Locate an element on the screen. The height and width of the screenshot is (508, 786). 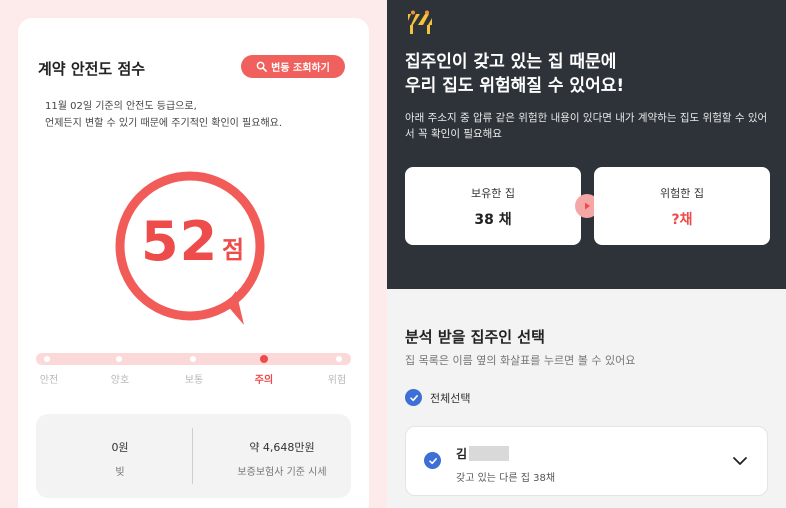
debt-value: 0원 is located at coordinates (120, 447).